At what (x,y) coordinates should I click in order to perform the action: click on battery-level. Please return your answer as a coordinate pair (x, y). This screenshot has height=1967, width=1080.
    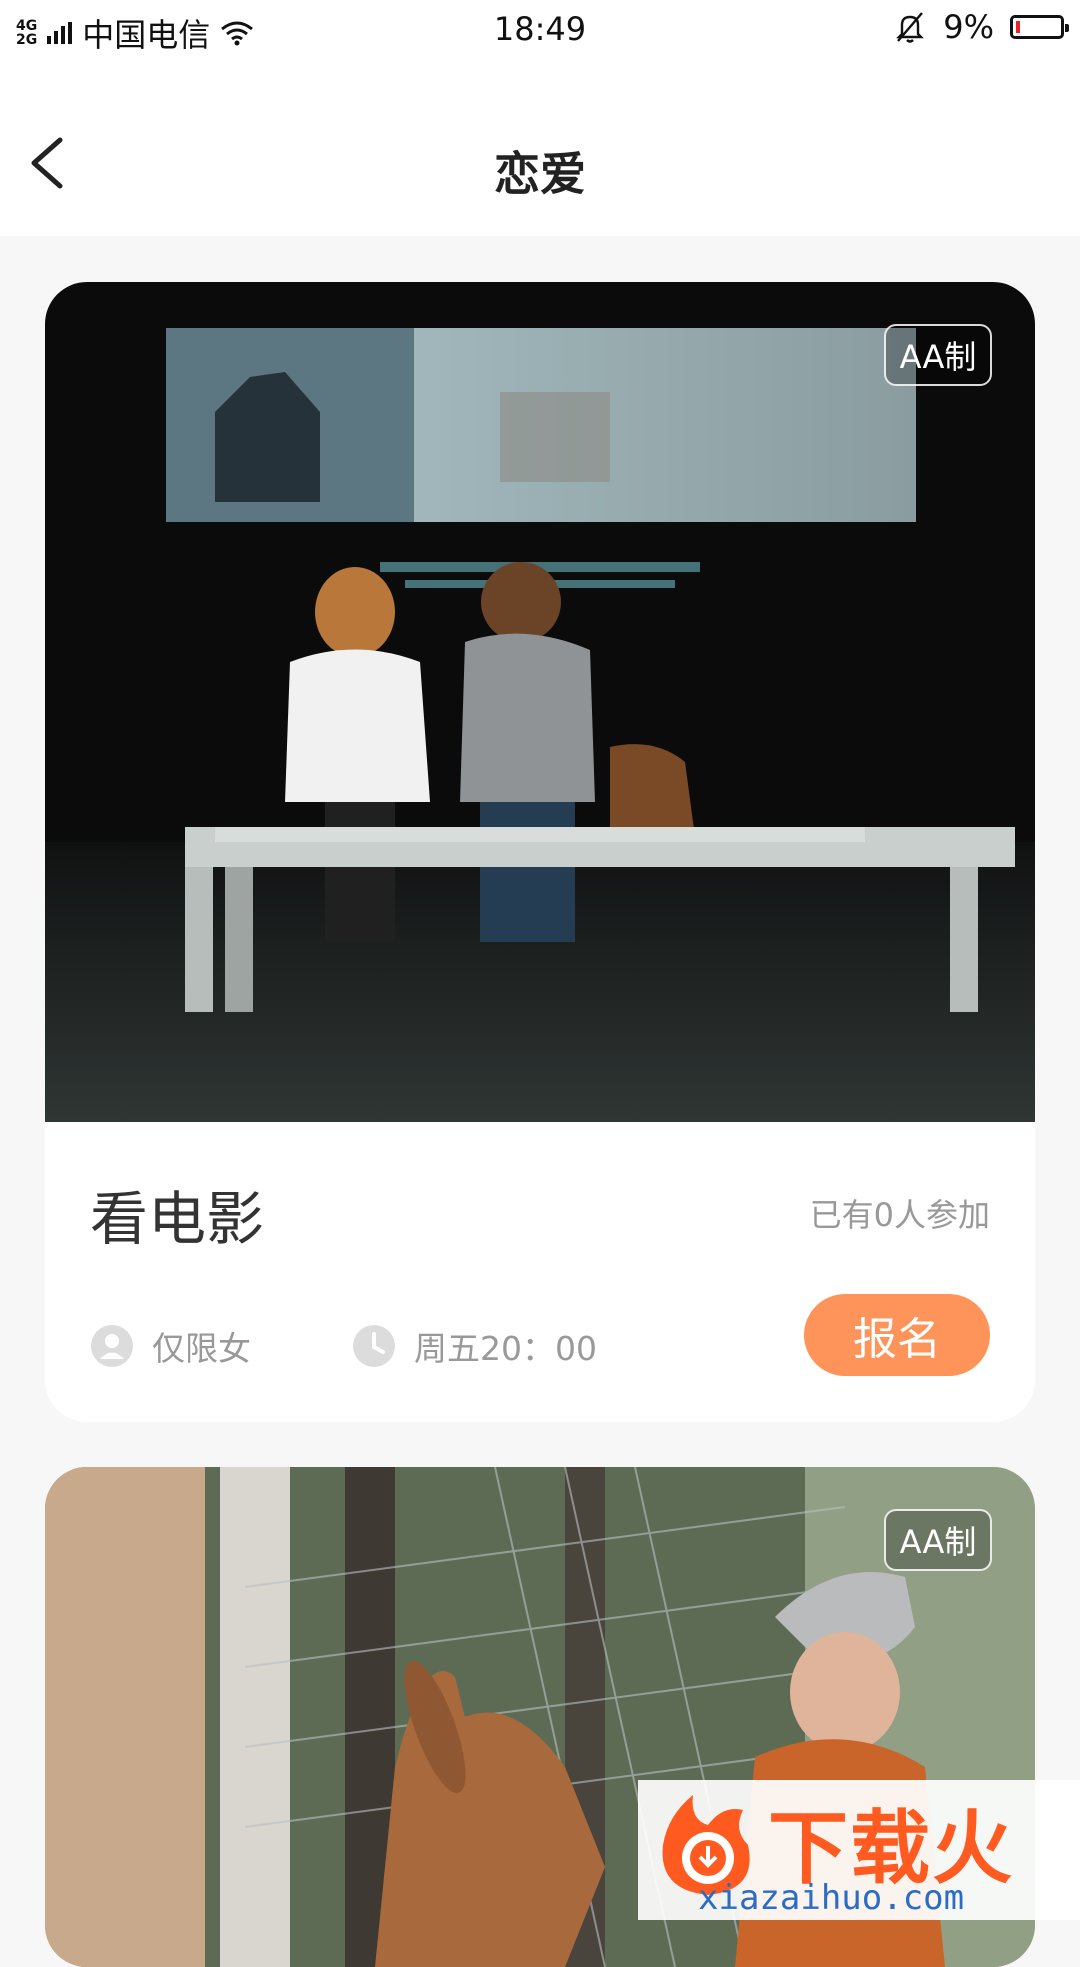
    Looking at the image, I should click on (1018, 27).